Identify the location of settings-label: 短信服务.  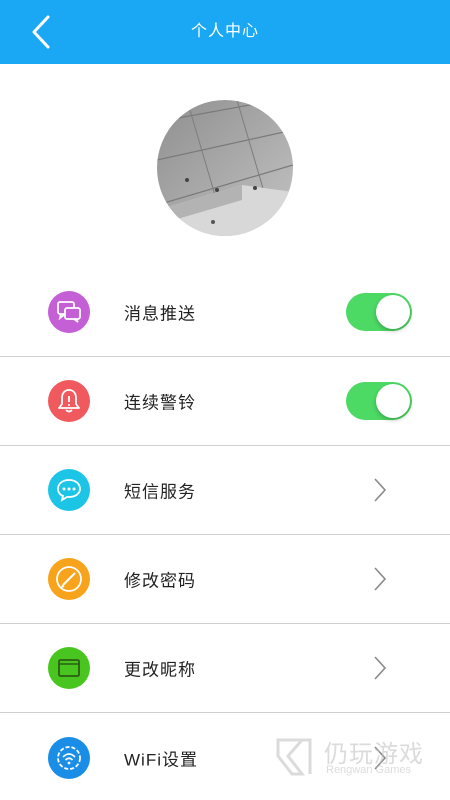
(160, 492).